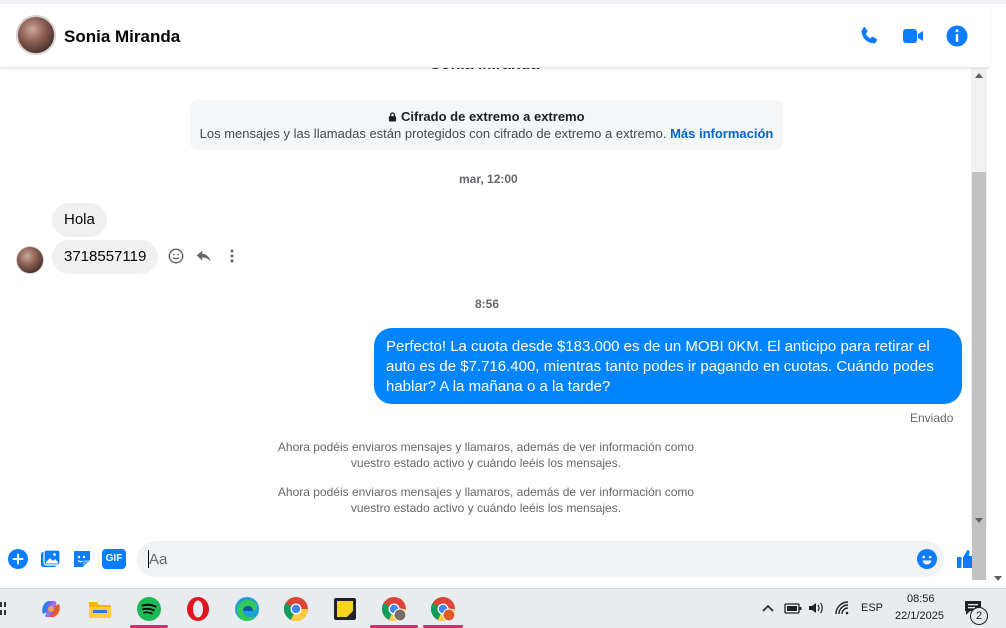 The width and height of the screenshot is (1006, 628). Describe the element at coordinates (487, 304) in the screenshot. I see `timestamp: 8:56` at that location.